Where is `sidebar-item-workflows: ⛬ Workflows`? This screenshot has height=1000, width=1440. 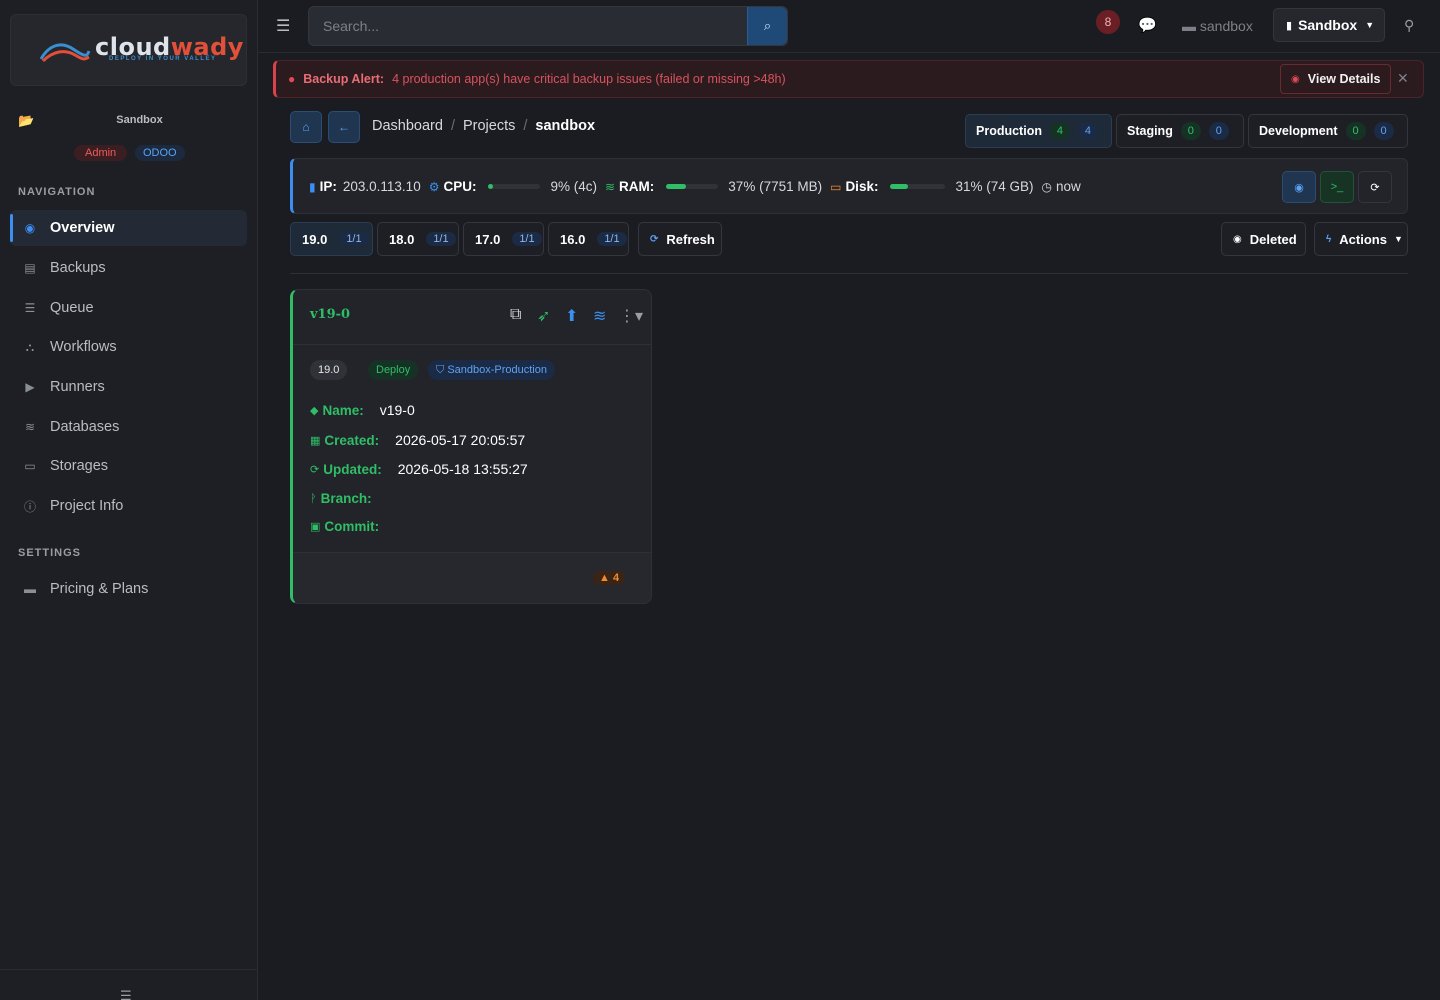
sidebar-item-workflows: ⛬ Workflows is located at coordinates (128, 347).